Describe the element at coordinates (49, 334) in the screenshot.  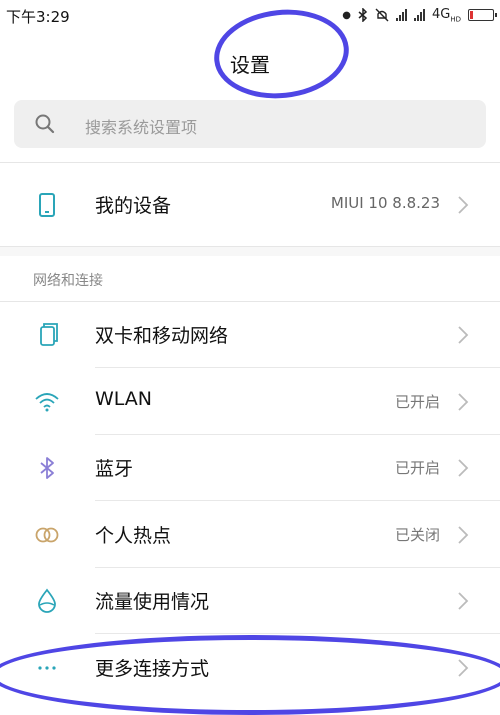
I see `sim-card-icon` at that location.